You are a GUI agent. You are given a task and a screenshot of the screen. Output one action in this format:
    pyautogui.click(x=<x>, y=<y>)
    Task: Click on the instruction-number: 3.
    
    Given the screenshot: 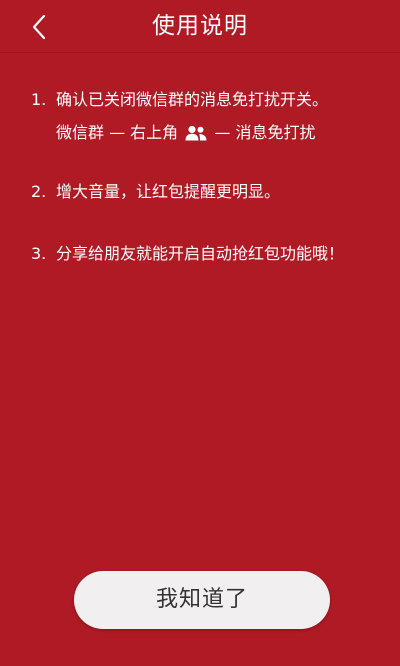 What is the action you would take?
    pyautogui.click(x=39, y=253)
    